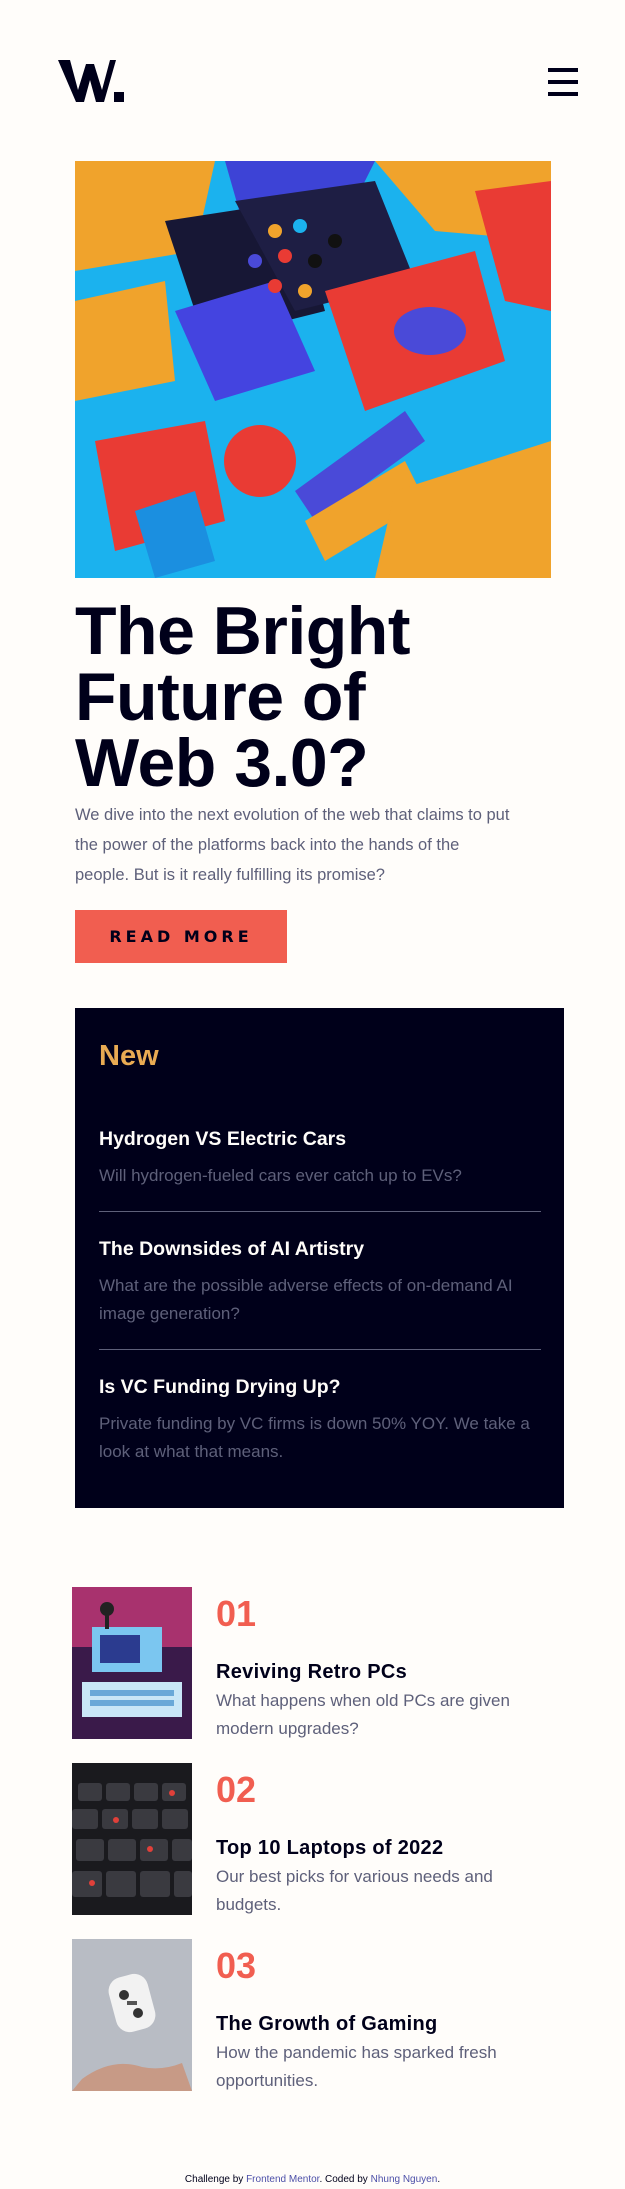  What do you see at coordinates (181, 936) in the screenshot?
I see `read-more-button: READ MORE` at bounding box center [181, 936].